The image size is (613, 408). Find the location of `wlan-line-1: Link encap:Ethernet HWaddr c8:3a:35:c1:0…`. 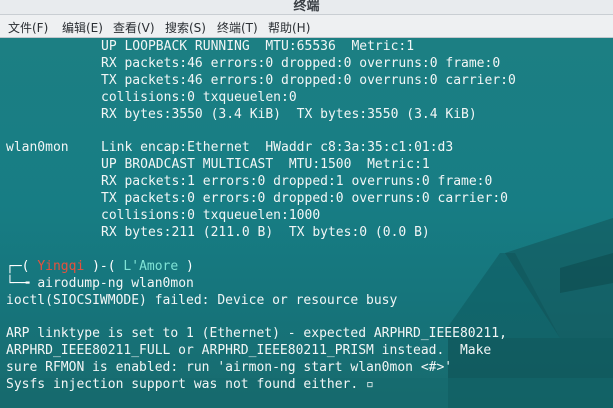

wlan-line-1: Link encap:Ethernet HWaddr c8:3a:35:c1:0… is located at coordinates (277, 147).